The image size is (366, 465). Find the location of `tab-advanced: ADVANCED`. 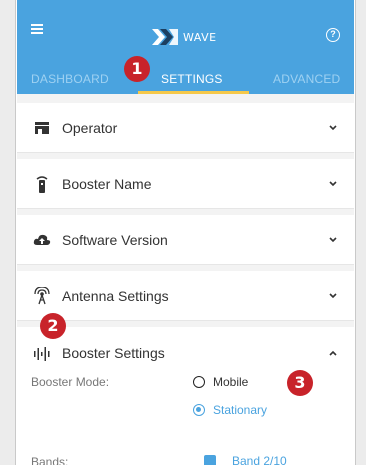

tab-advanced: ADVANCED is located at coordinates (306, 79).